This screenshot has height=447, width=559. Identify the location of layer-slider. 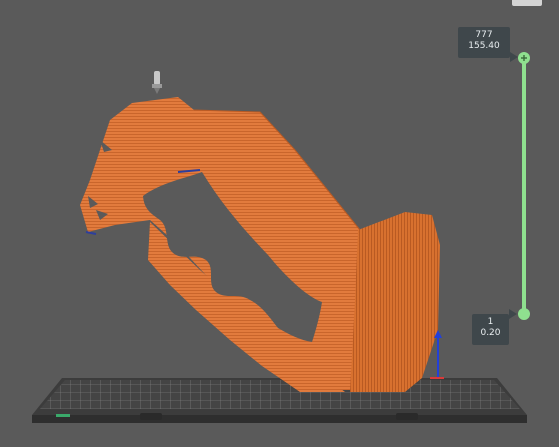
(524, 186).